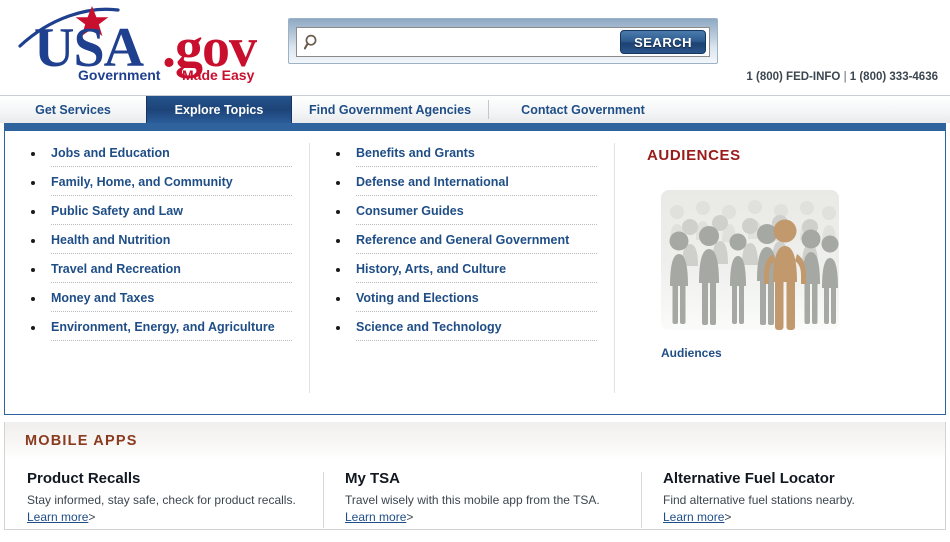 The height and width of the screenshot is (542, 950). I want to click on list-item: History, Arts, and Culture, so click(465, 272).